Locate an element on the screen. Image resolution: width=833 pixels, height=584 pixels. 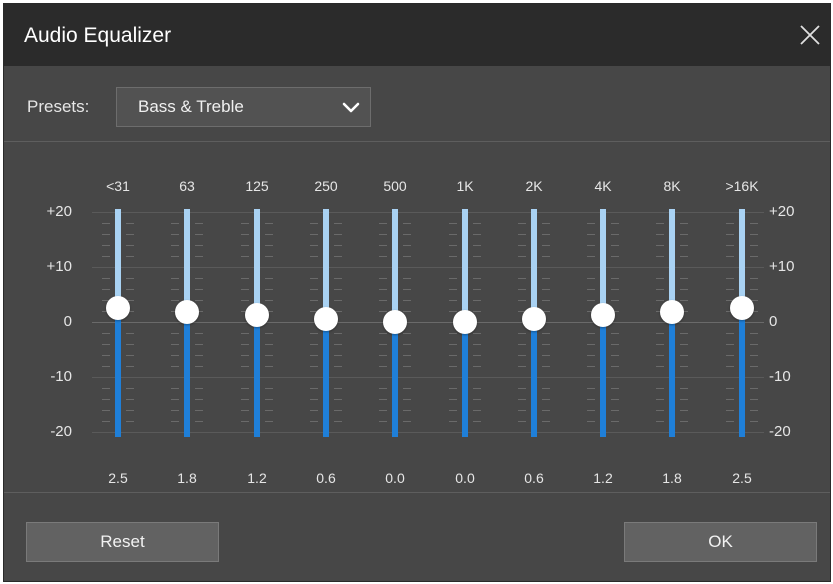
band-frequency-label: >16K is located at coordinates (742, 186).